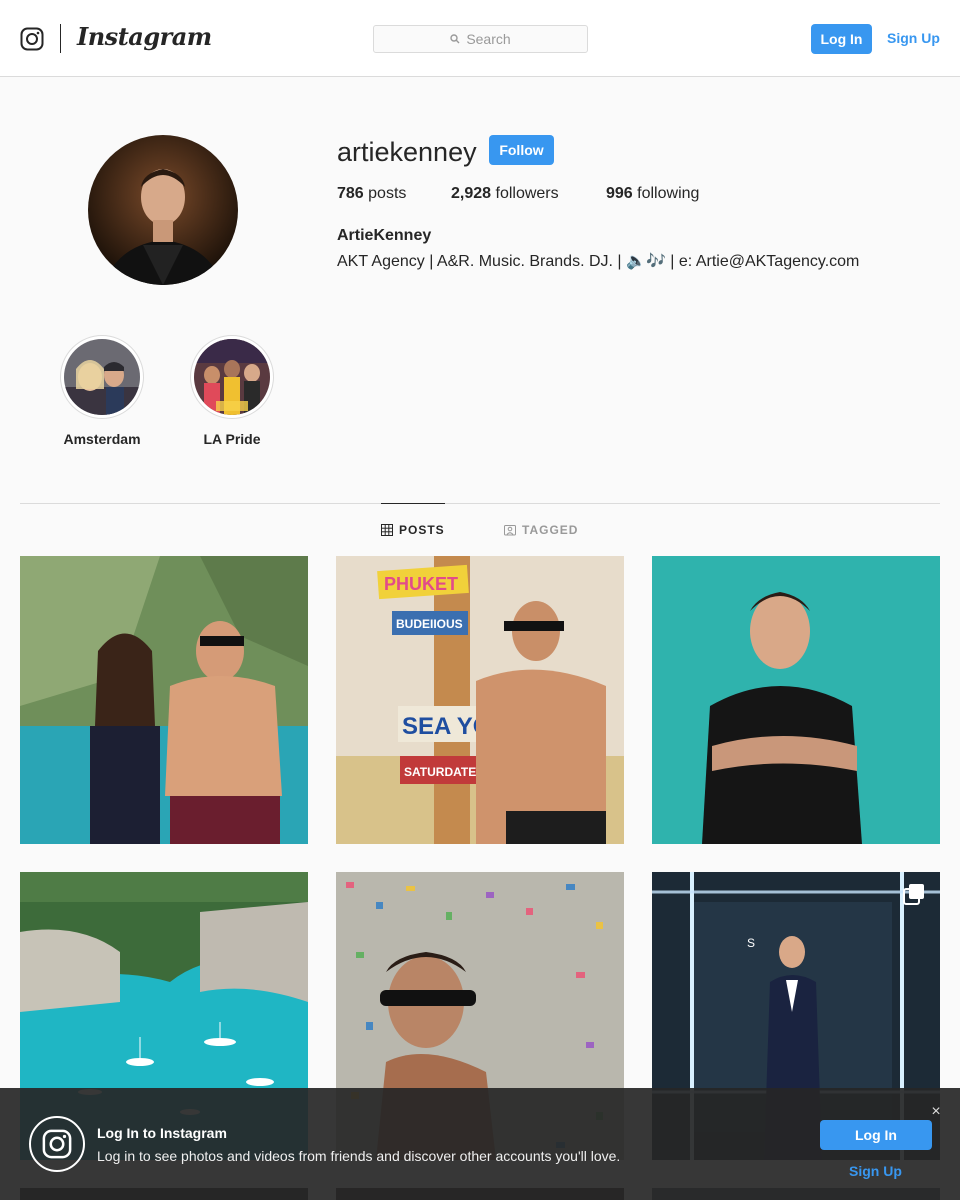 This screenshot has width=960, height=1200. I want to click on search-icon, so click(455, 39).